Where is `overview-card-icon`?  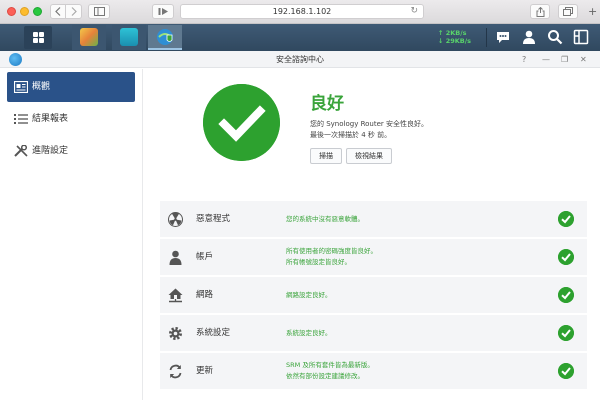
overview-card-icon is located at coordinates (21, 87).